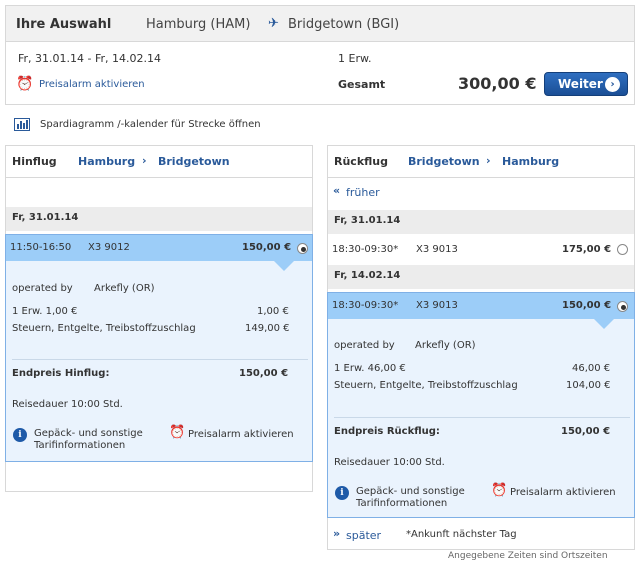  What do you see at coordinates (273, 23) in the screenshot?
I see `plane-icon: ✈` at bounding box center [273, 23].